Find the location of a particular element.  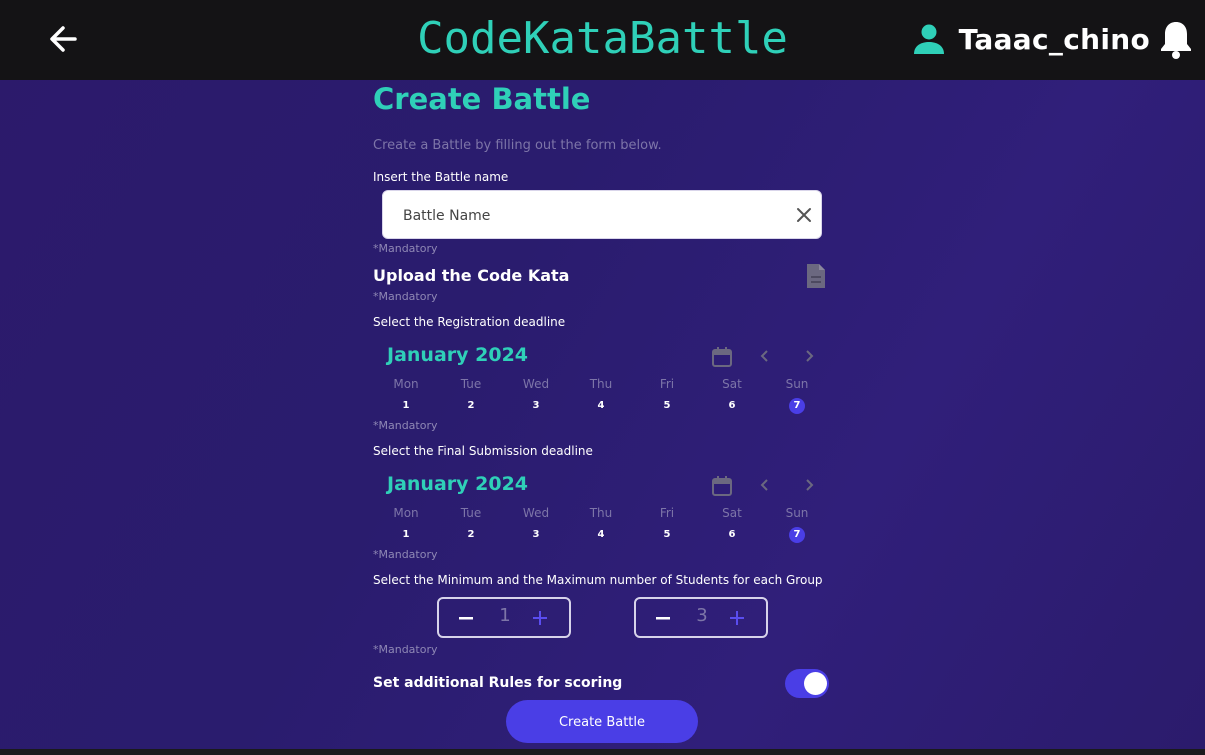

additional-rules-label: Set additional Rules for scoring is located at coordinates (498, 683).